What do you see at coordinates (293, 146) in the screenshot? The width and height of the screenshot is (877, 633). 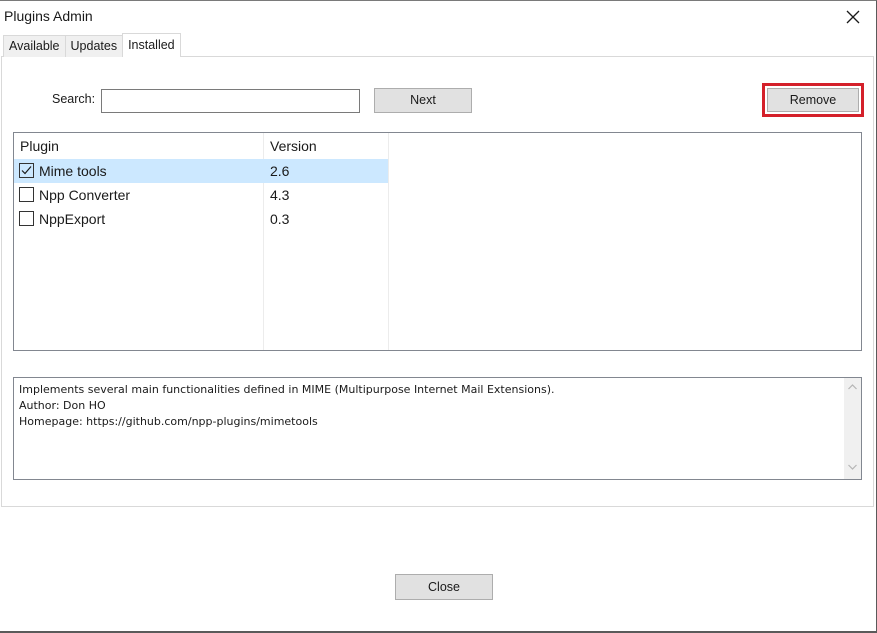 I see `column-header-version: Version` at bounding box center [293, 146].